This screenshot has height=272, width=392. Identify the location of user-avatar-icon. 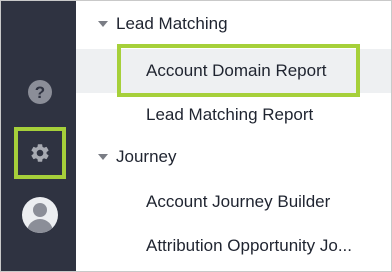
(40, 215).